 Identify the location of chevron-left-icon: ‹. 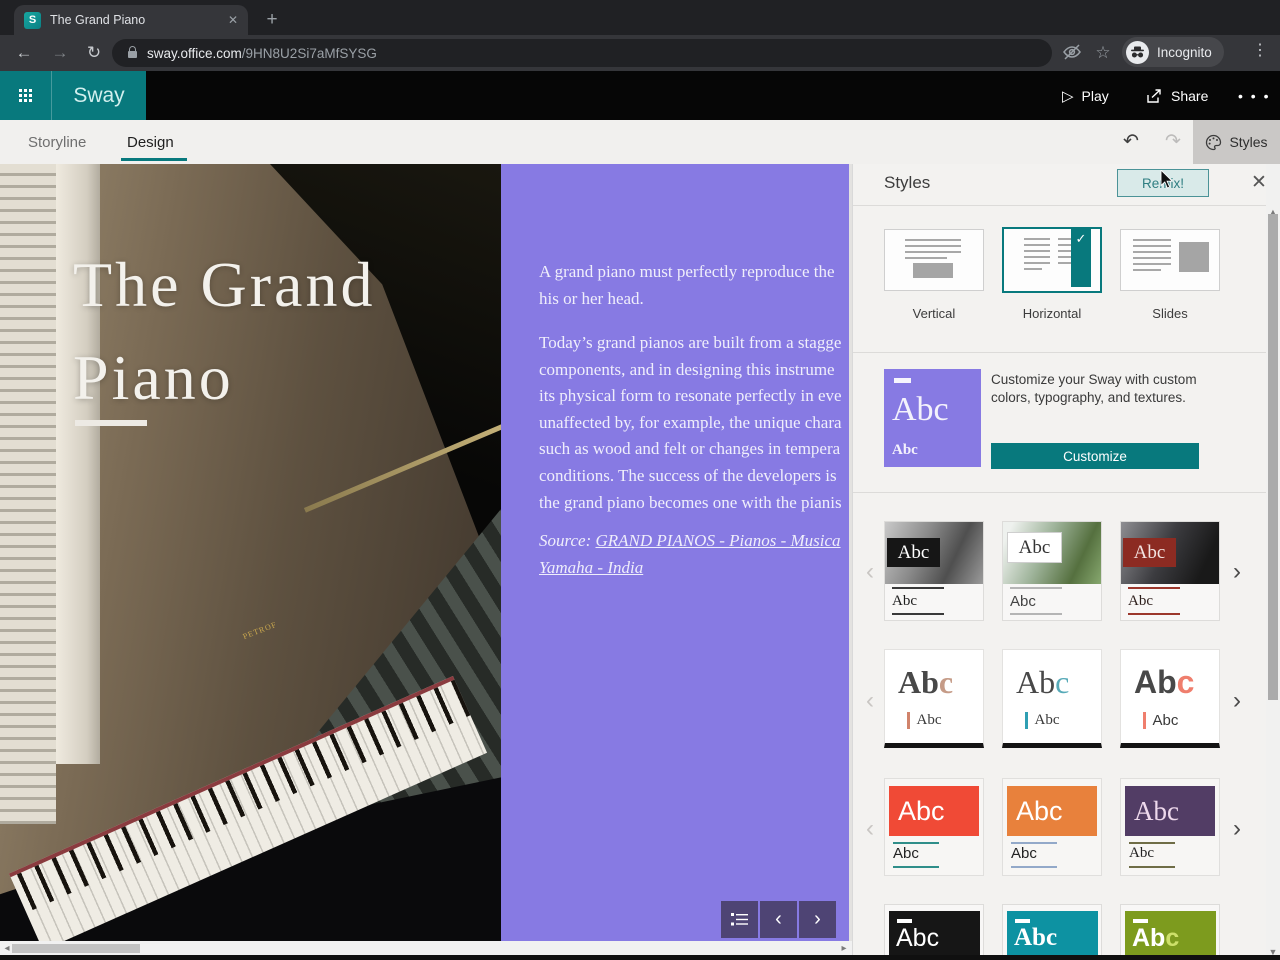
(778, 919).